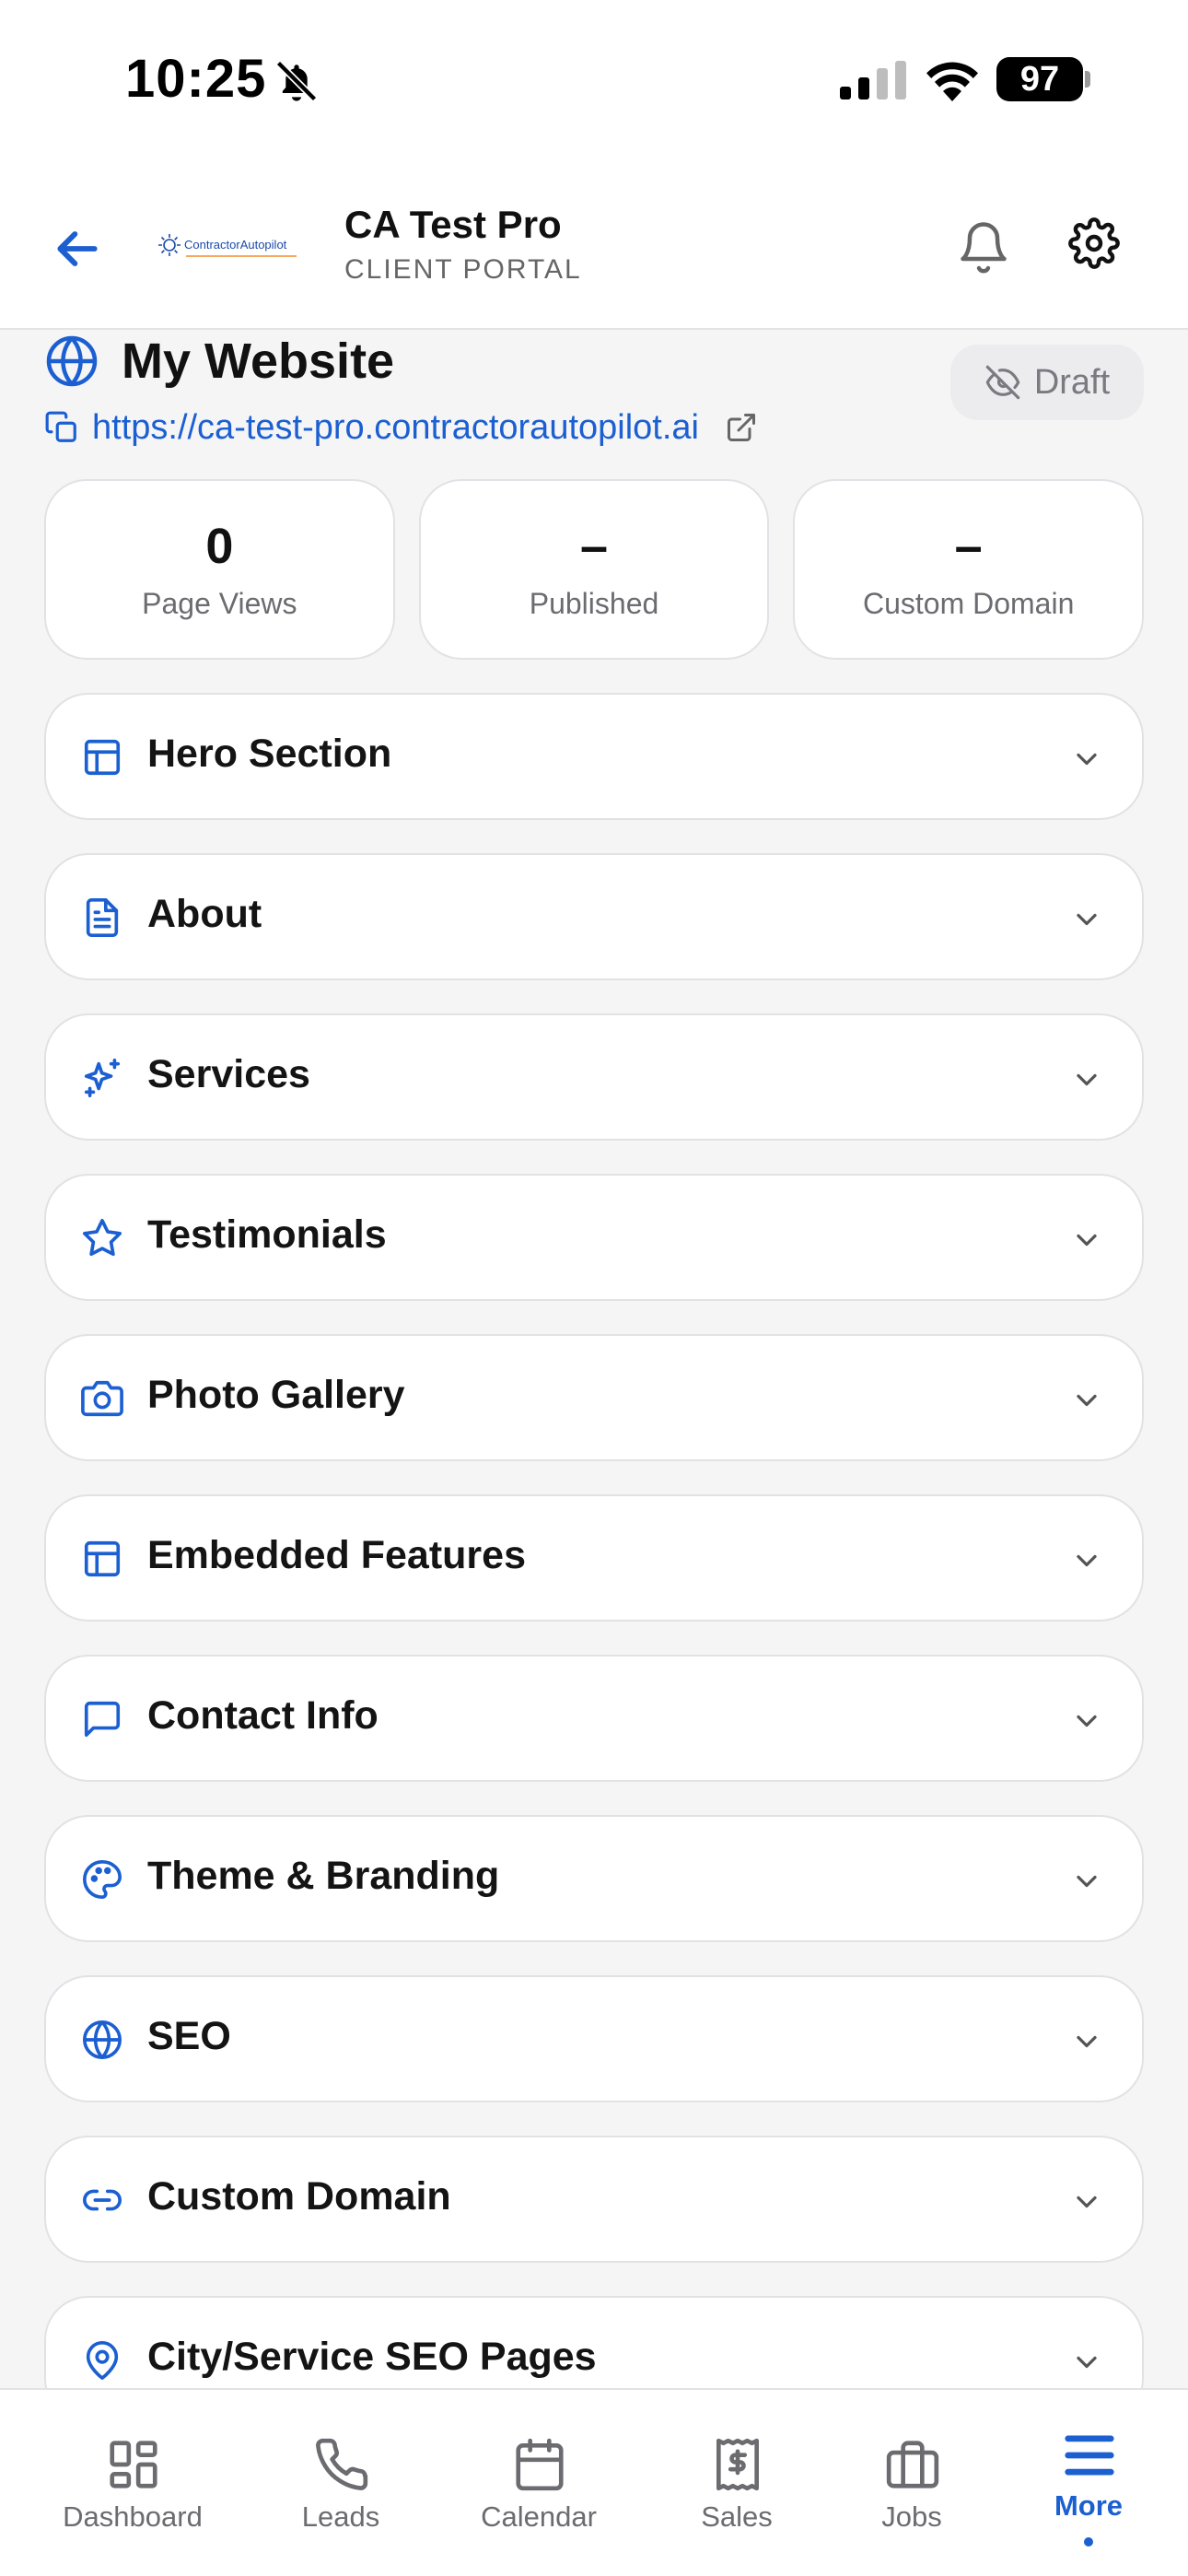 Image resolution: width=1188 pixels, height=2576 pixels. Describe the element at coordinates (323, 1876) in the screenshot. I see `section-label: Theme & Branding` at that location.